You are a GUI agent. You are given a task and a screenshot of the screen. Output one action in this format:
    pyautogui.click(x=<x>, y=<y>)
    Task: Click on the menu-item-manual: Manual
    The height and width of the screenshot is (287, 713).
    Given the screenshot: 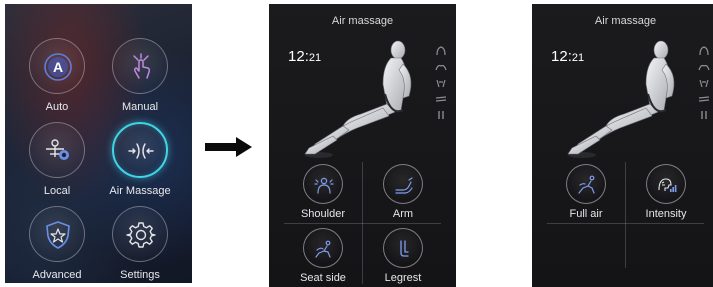 What is the action you would take?
    pyautogui.click(x=140, y=78)
    